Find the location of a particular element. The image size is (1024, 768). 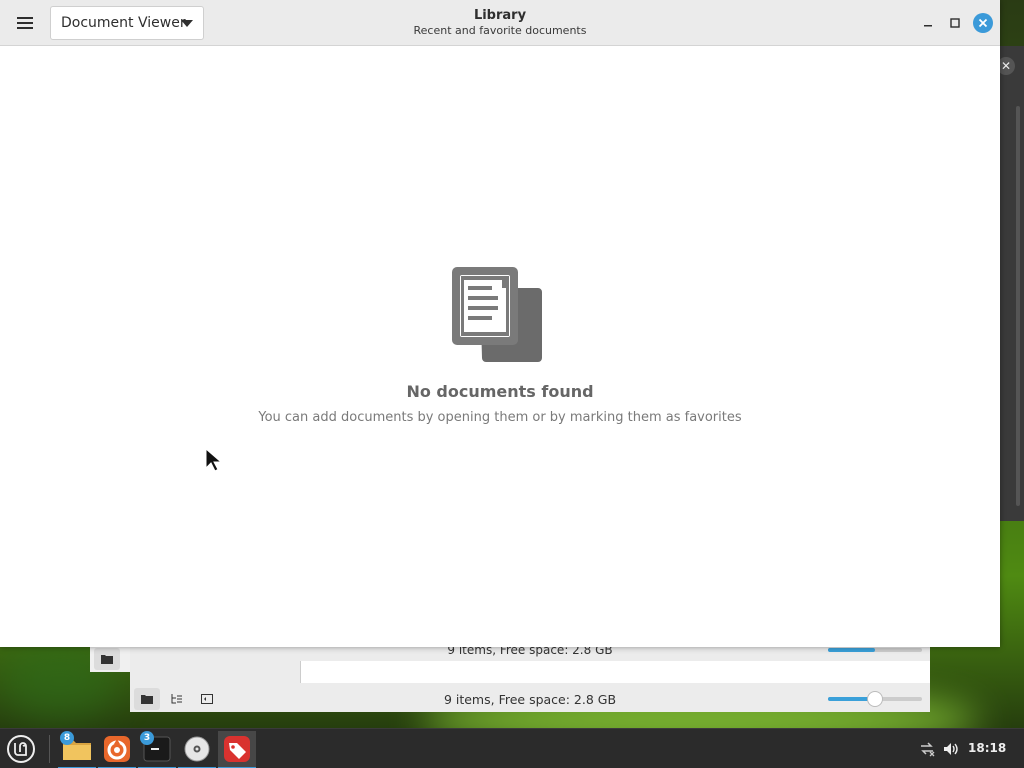

tag-icon is located at coordinates (237, 749).